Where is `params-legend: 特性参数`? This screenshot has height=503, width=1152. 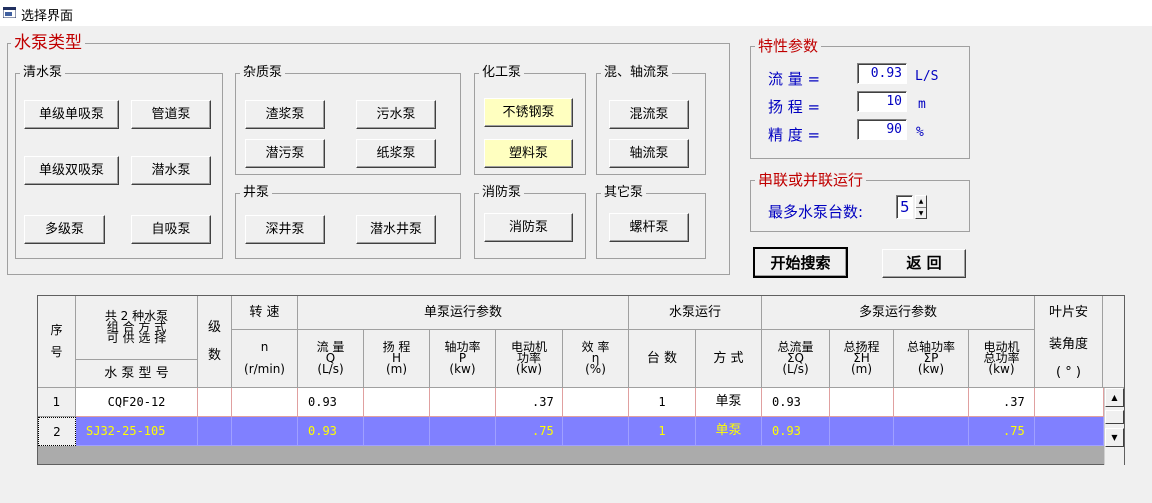 params-legend: 特性参数 is located at coordinates (788, 46).